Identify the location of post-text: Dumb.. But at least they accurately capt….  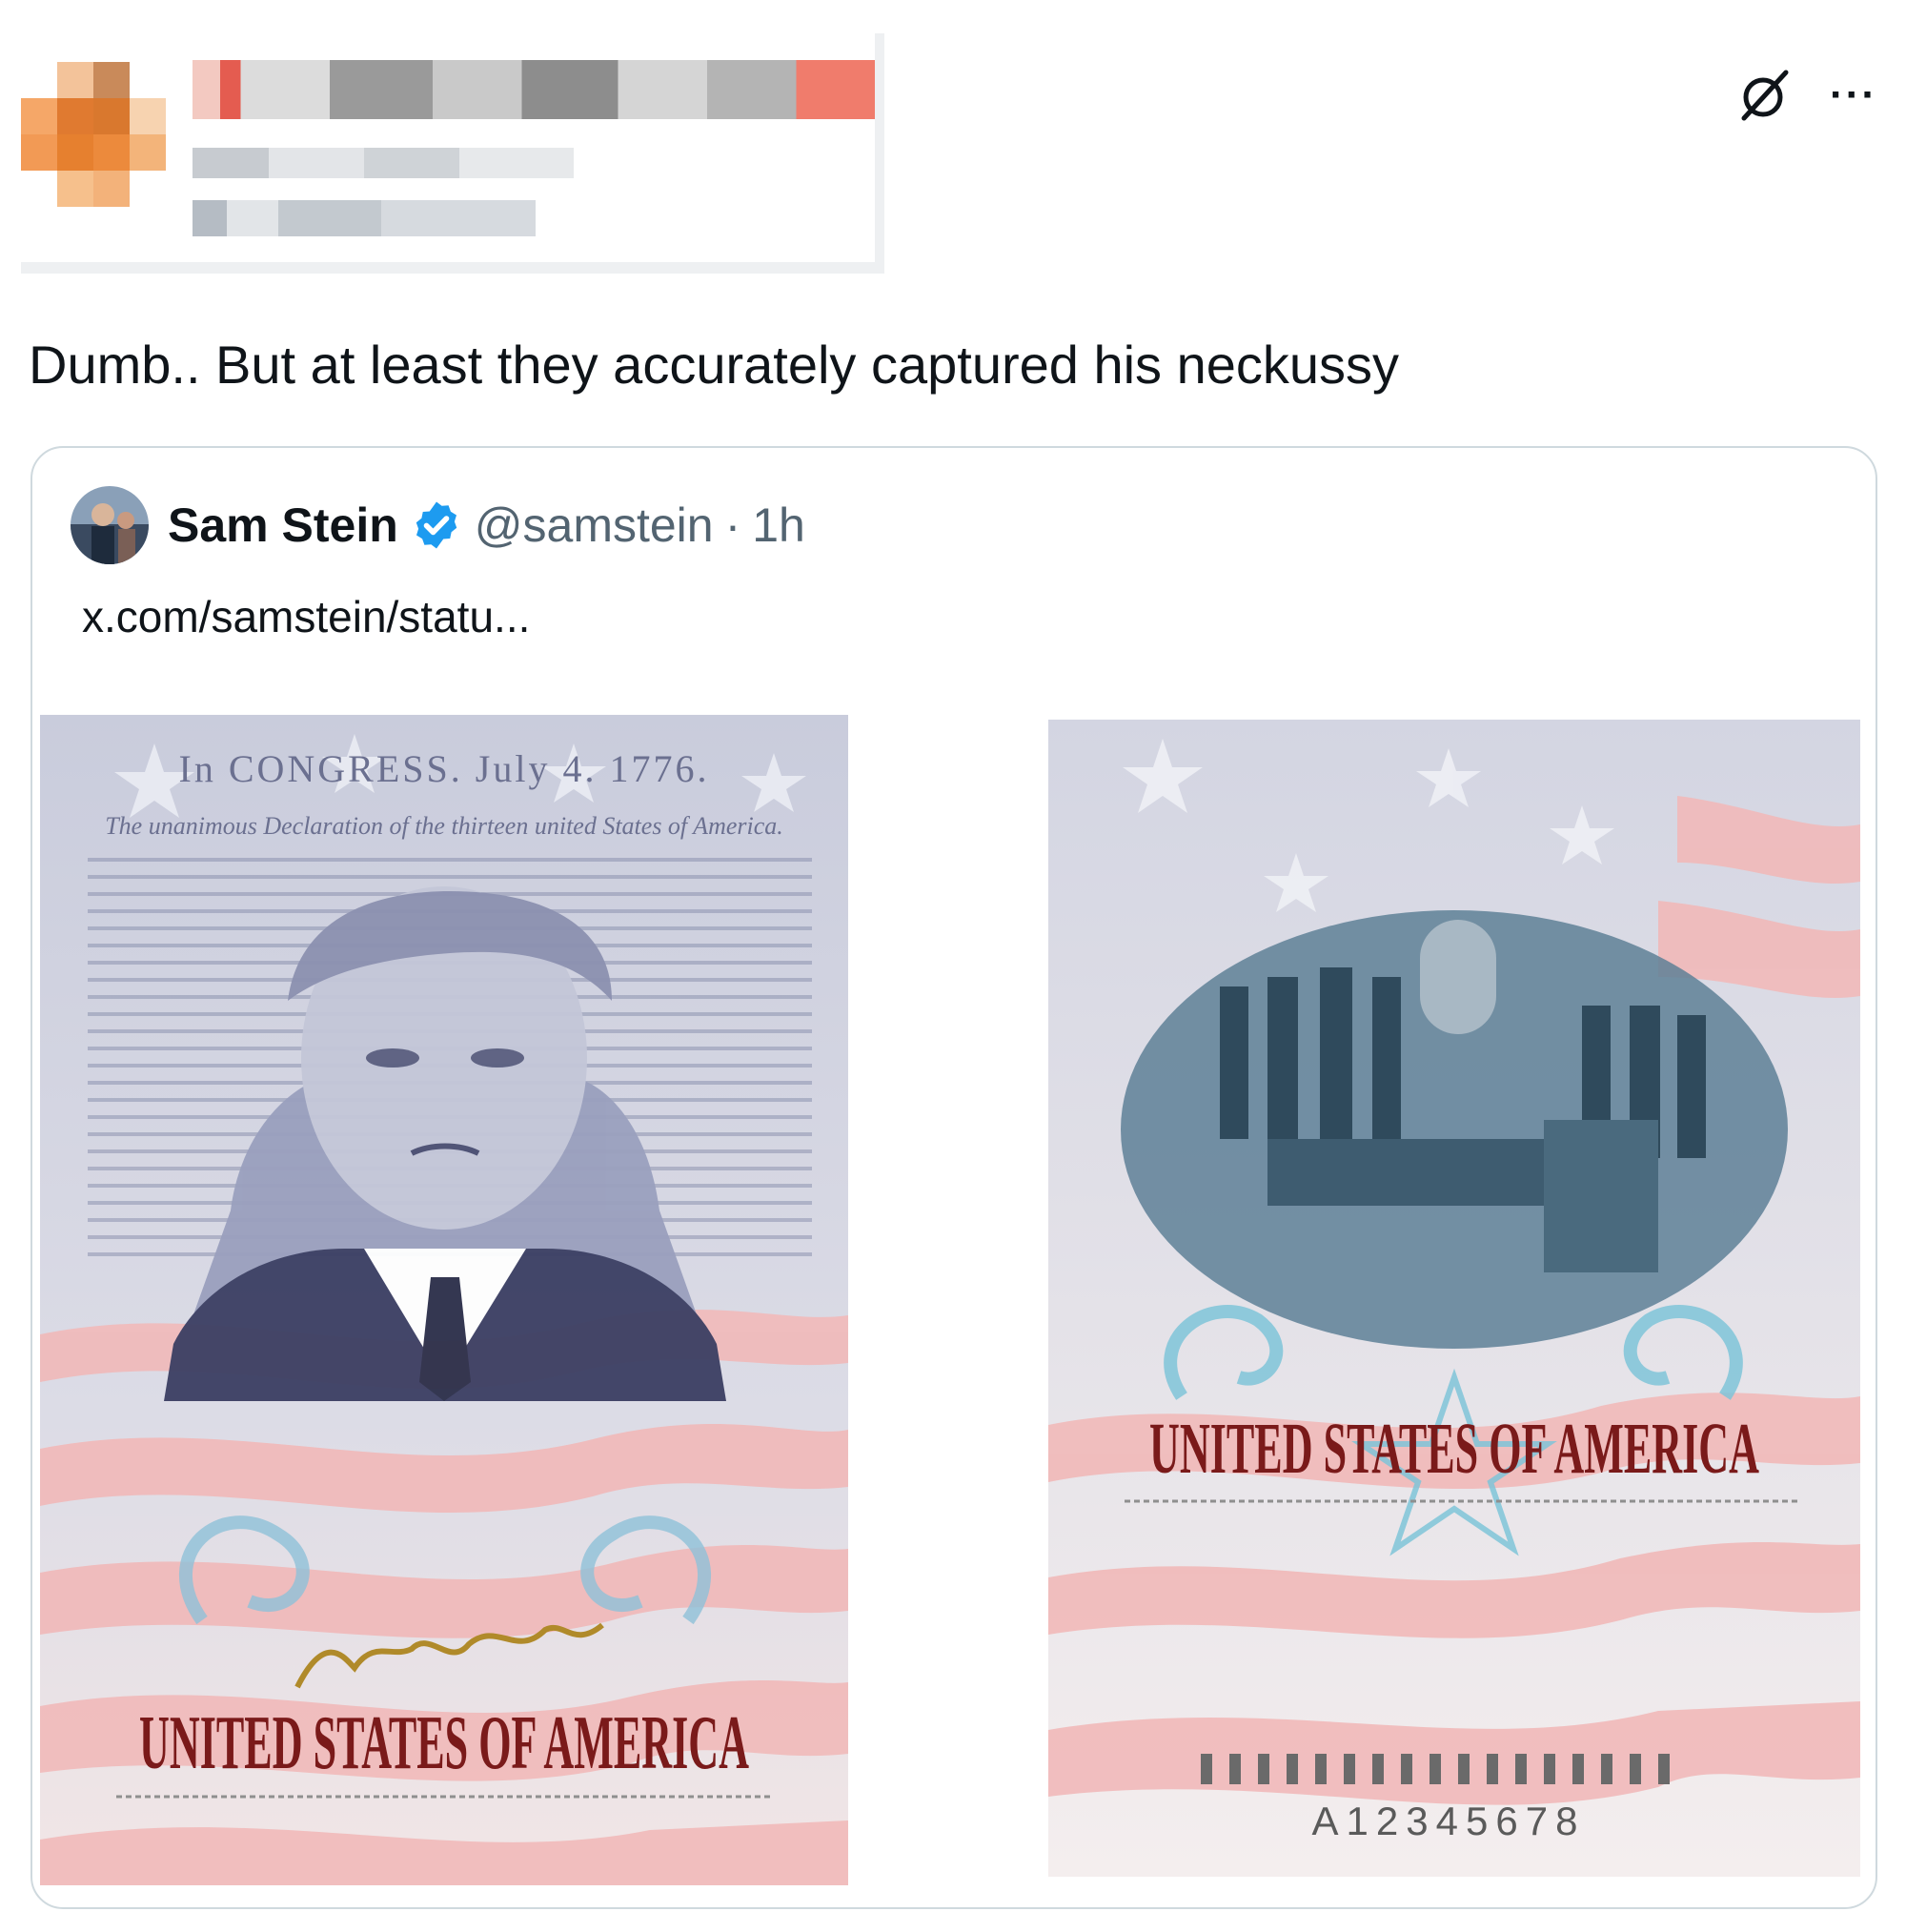
(714, 365).